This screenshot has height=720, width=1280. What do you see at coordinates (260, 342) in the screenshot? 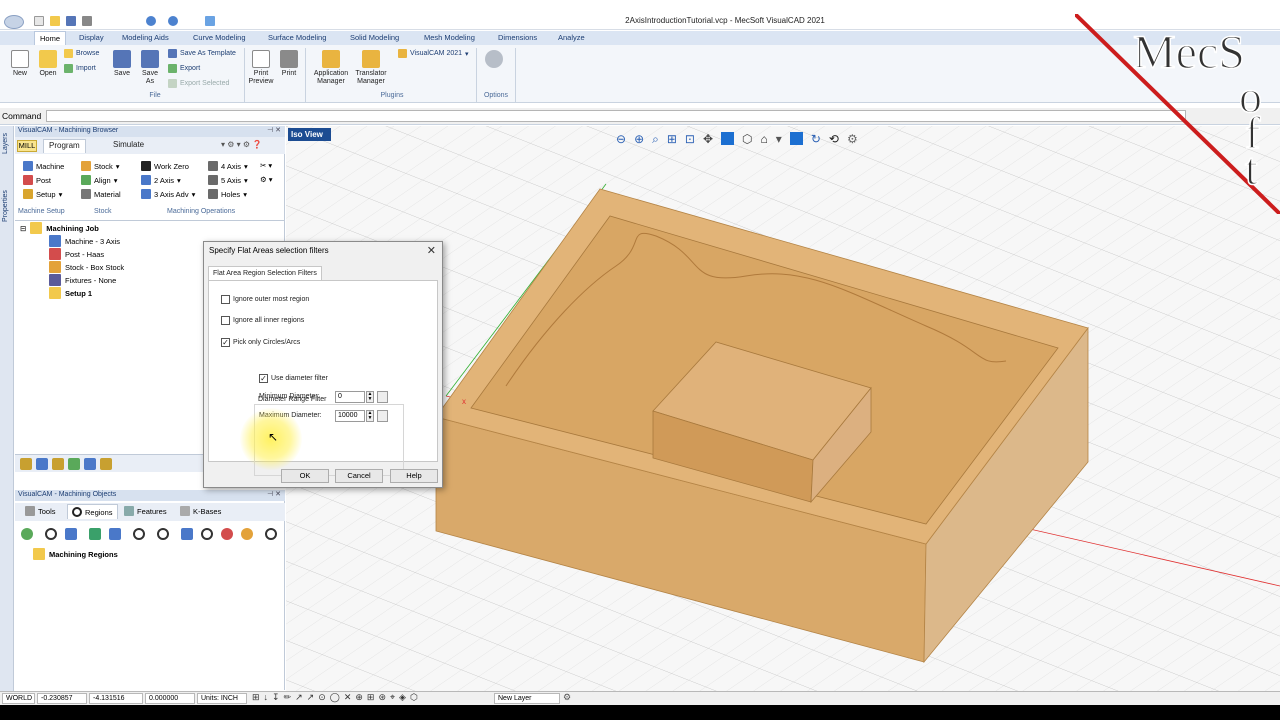
I see `pick-circles-checkbox: ✓ Pick only Circles/Arcs` at bounding box center [260, 342].